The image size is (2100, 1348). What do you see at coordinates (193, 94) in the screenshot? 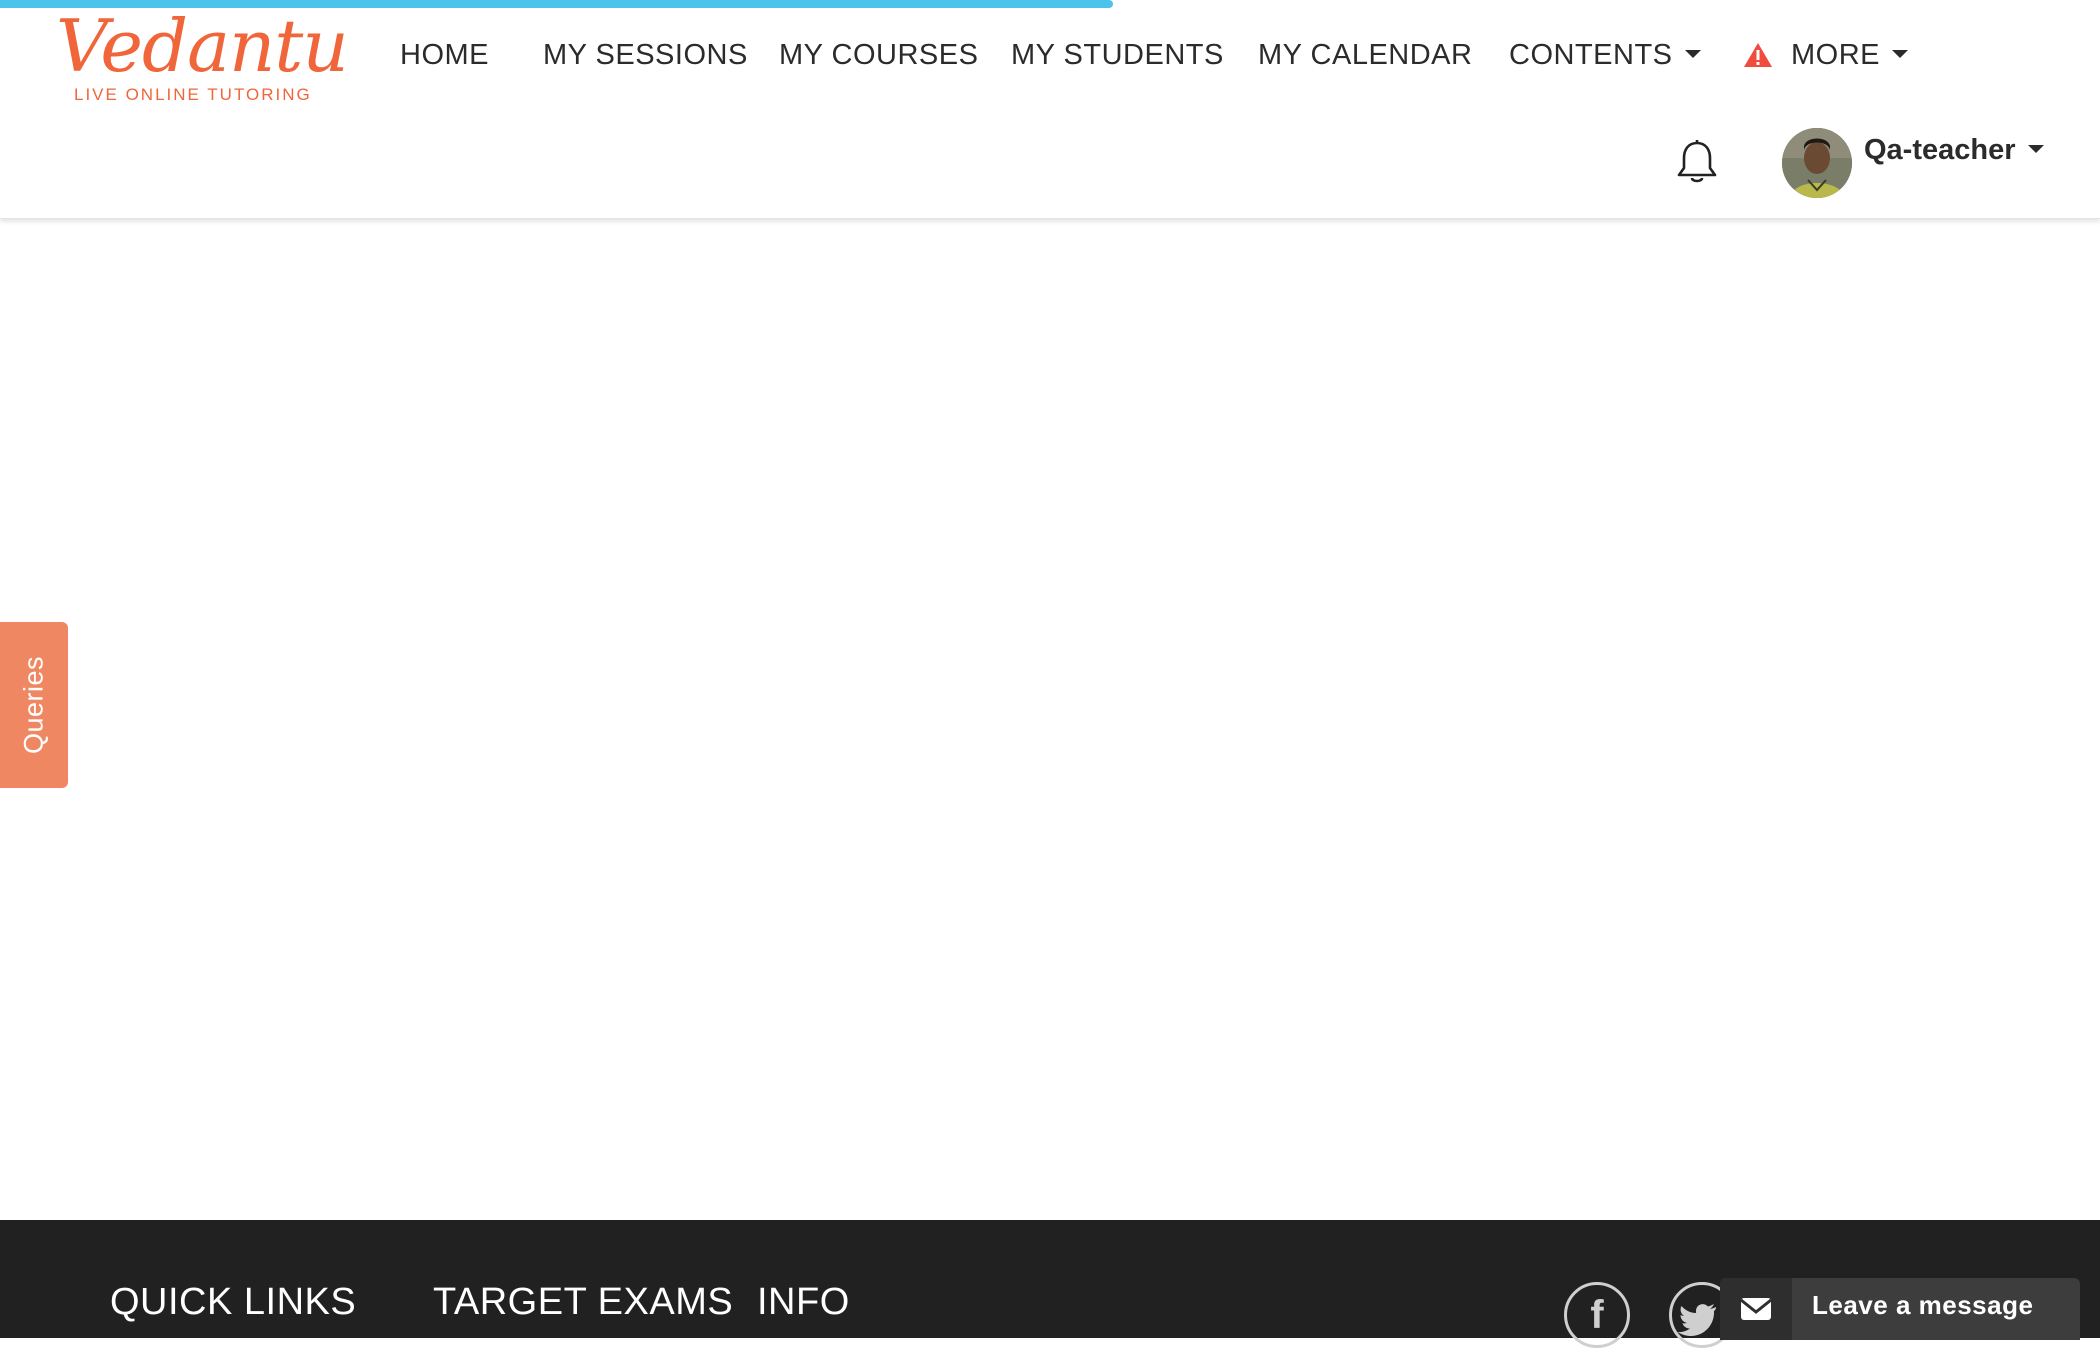
I see `logo-tagline: LIVE ONLINE TUTORING` at bounding box center [193, 94].